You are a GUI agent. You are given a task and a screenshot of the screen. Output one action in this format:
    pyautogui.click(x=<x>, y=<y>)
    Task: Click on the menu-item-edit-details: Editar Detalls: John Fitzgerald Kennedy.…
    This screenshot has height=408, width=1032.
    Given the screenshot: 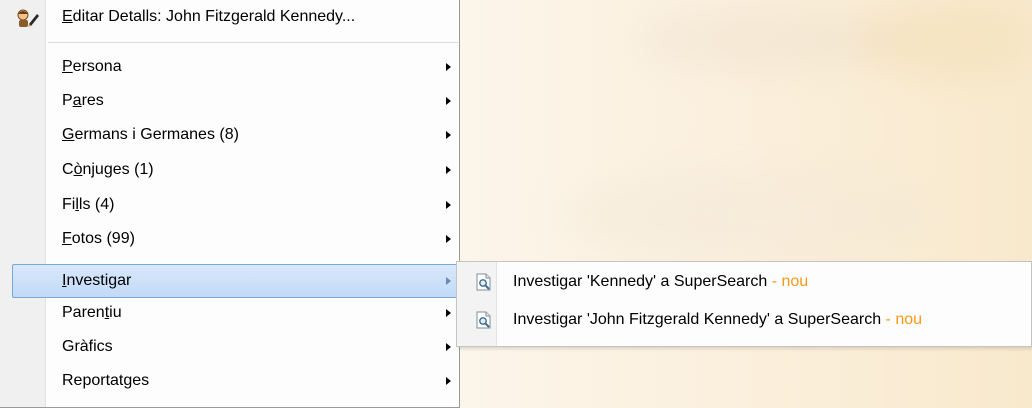 What is the action you would take?
    pyautogui.click(x=229, y=17)
    